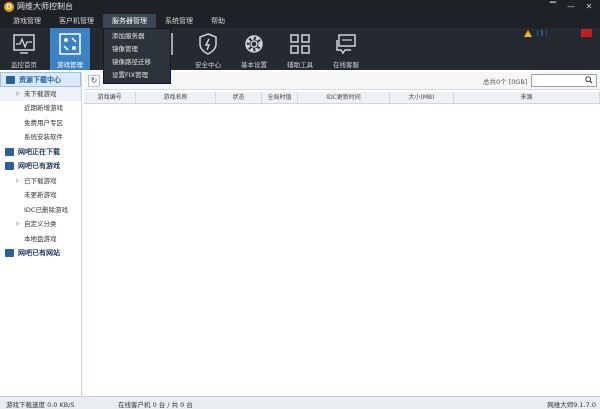 Image resolution: width=600 pixels, height=409 pixels. I want to click on status-bars: | ‖ |, so click(542, 33).